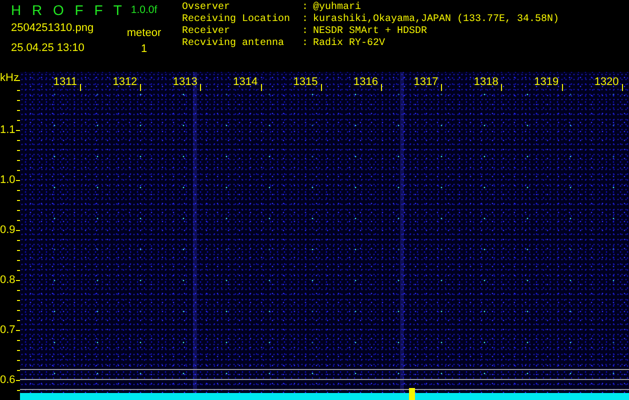 The width and height of the screenshot is (629, 400). I want to click on time-label: 1313, so click(185, 82).